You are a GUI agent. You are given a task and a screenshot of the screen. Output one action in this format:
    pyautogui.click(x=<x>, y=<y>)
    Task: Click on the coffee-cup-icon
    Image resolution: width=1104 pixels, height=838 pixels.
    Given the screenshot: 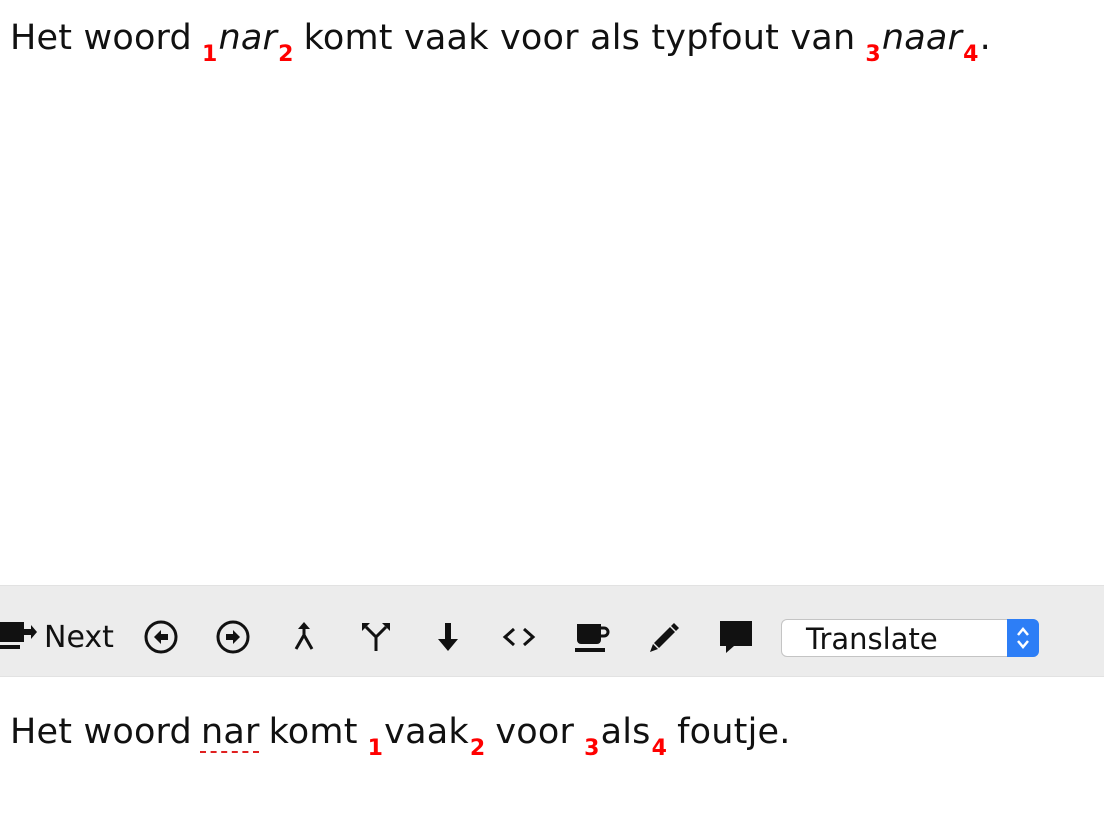 What is the action you would take?
    pyautogui.click(x=592, y=637)
    